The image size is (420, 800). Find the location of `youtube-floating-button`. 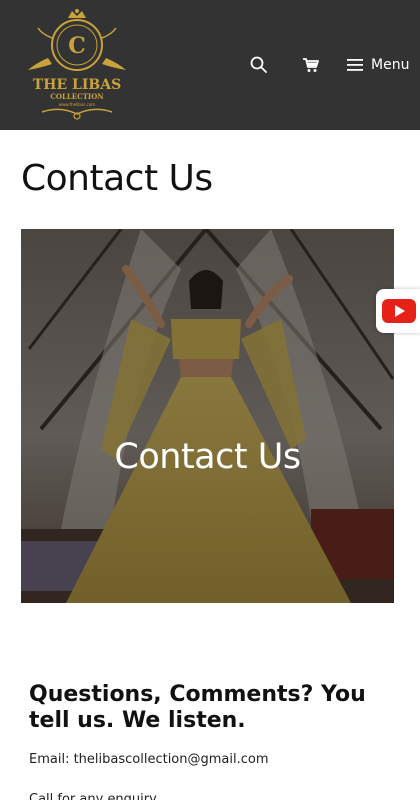

youtube-floating-button is located at coordinates (398, 311).